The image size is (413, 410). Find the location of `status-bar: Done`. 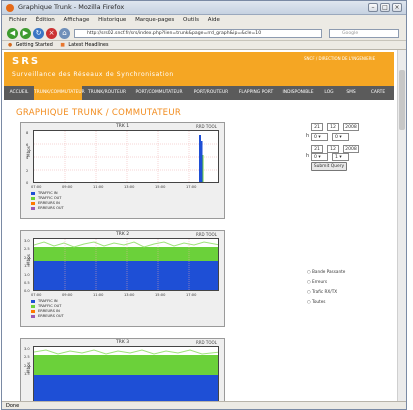

status-bar: Done is located at coordinates (204, 405).